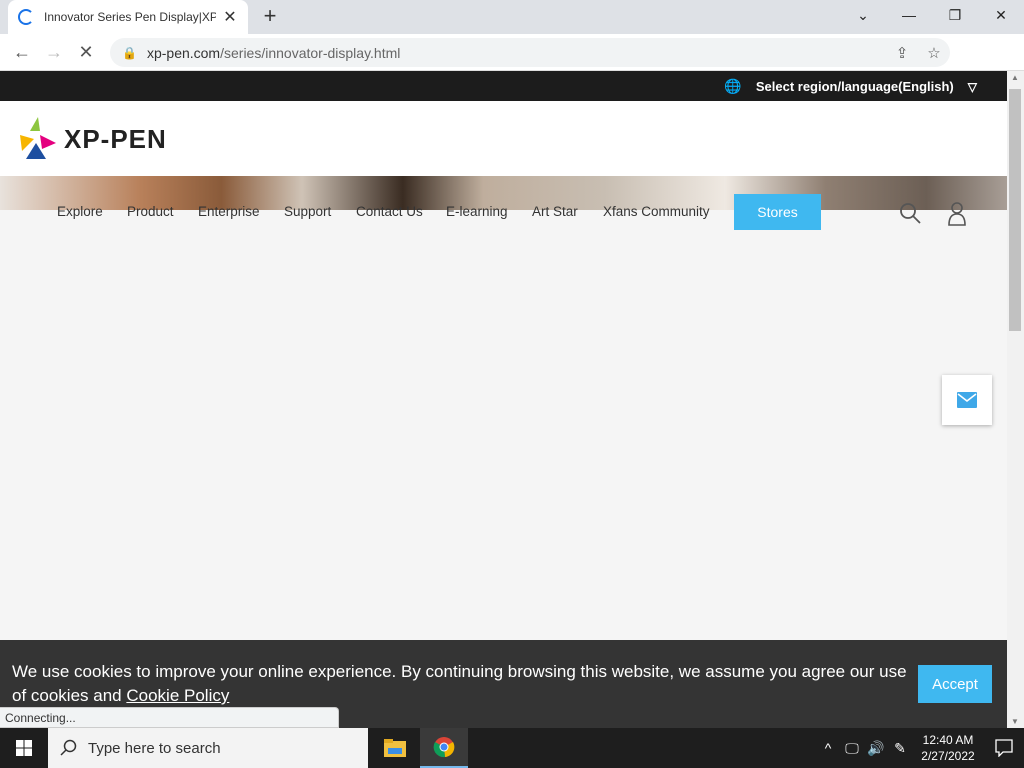 The height and width of the screenshot is (768, 1024). What do you see at coordinates (900, 748) in the screenshot?
I see `pen-icon: ✎` at bounding box center [900, 748].